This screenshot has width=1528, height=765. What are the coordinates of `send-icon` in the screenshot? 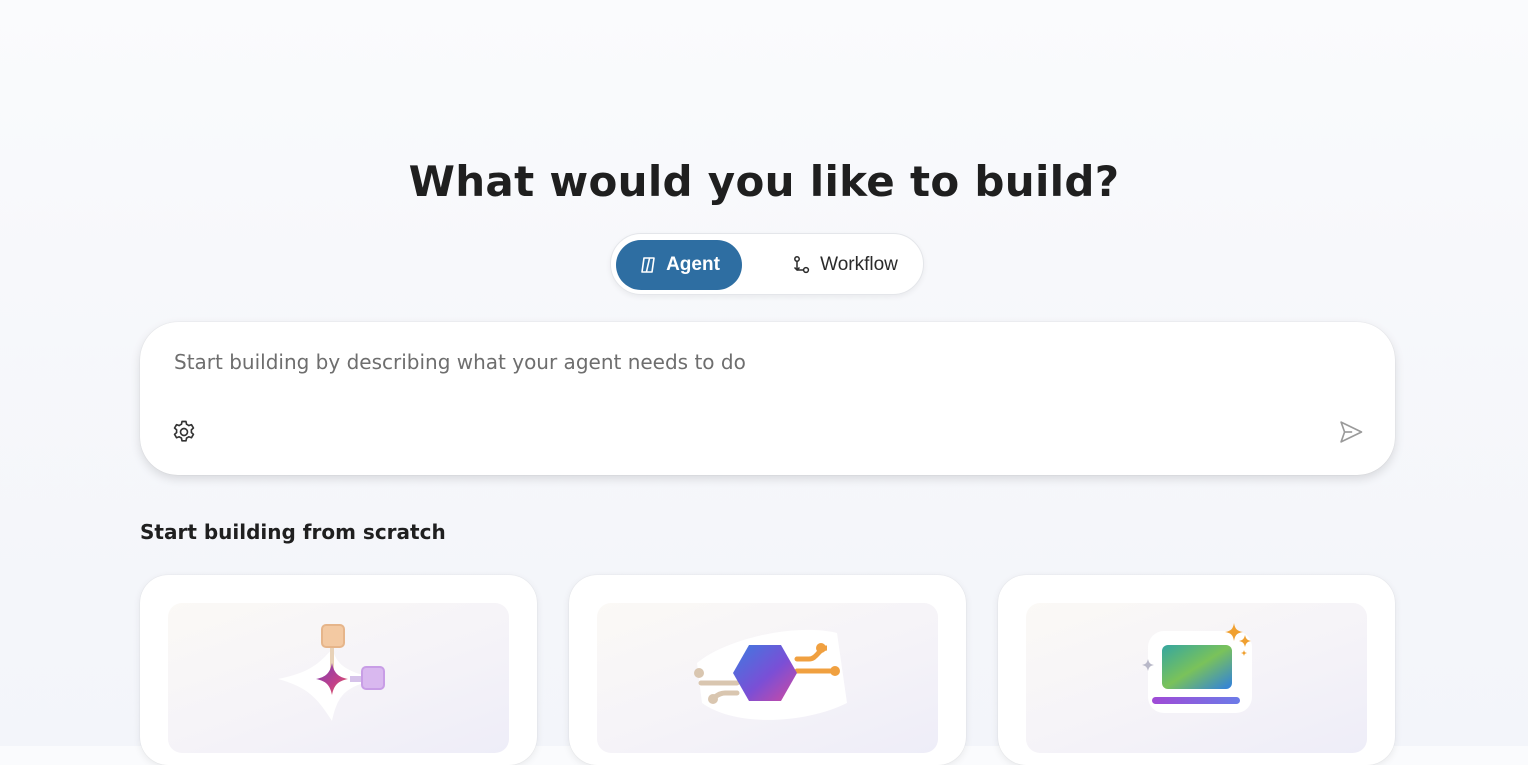 It's located at (1351, 432).